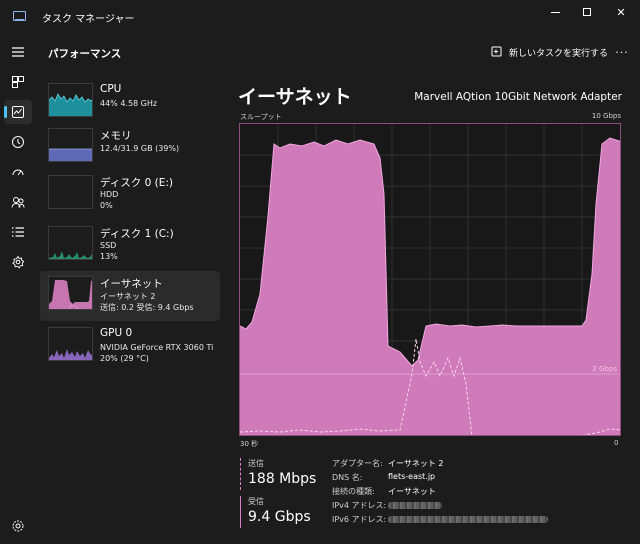 Image resolution: width=640 pixels, height=544 pixels. What do you see at coordinates (412, 491) in the screenshot?
I see `property-value: イーサネット` at bounding box center [412, 491].